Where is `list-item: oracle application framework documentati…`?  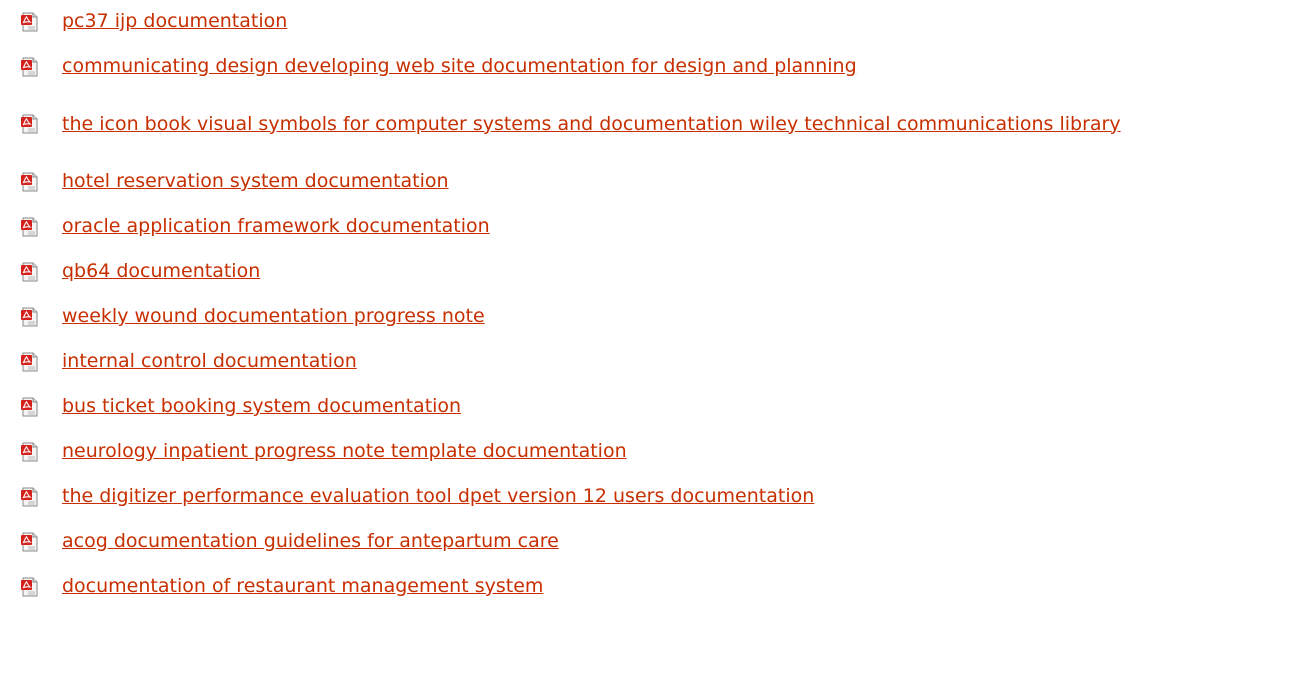 list-item: oracle application framework documentati… is located at coordinates (645, 226).